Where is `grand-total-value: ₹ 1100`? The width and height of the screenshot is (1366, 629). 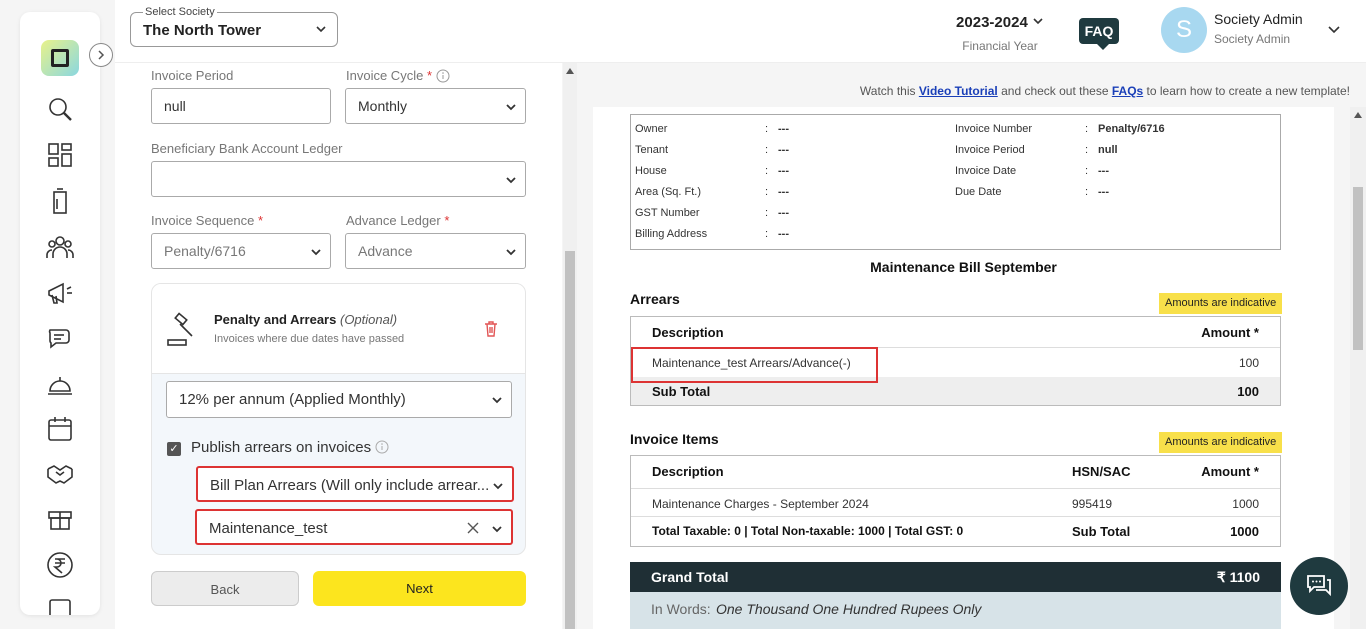
grand-total-value: ₹ 1100 is located at coordinates (1238, 577).